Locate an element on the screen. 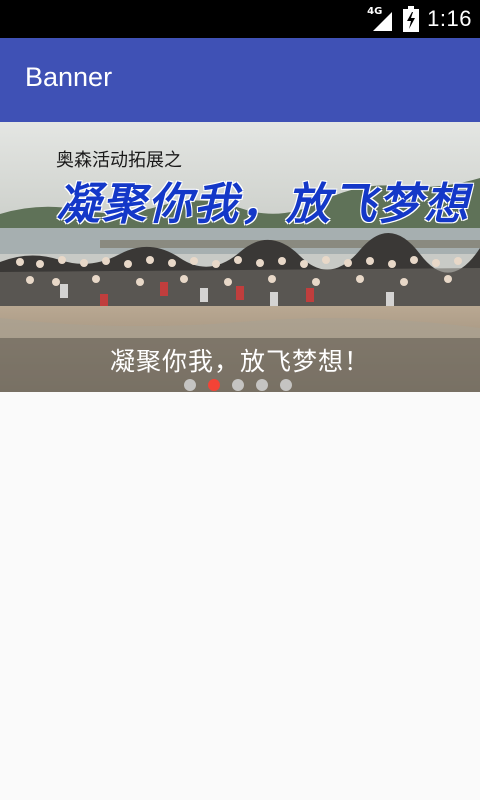 The image size is (480, 800). photo-headline: 凝聚你我，放飞梦想 is located at coordinates (263, 204).